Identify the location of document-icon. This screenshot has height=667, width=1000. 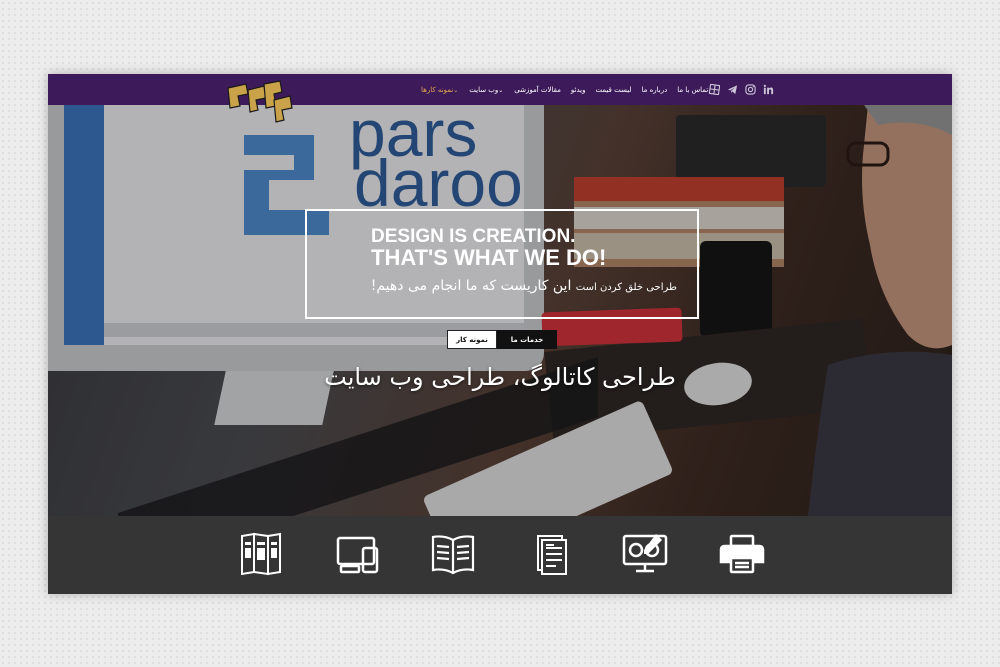
(551, 554).